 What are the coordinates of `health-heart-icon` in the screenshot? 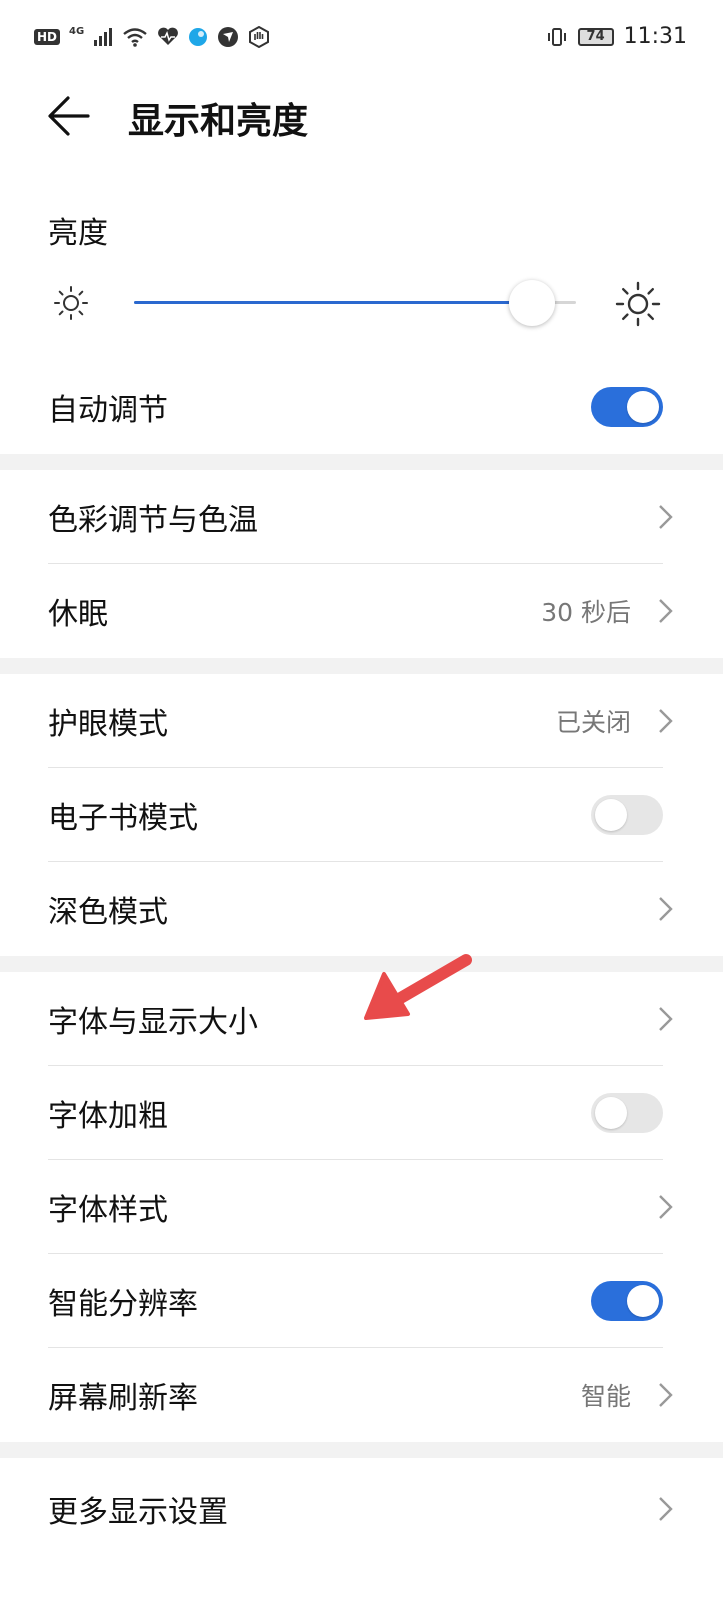 It's located at (168, 36).